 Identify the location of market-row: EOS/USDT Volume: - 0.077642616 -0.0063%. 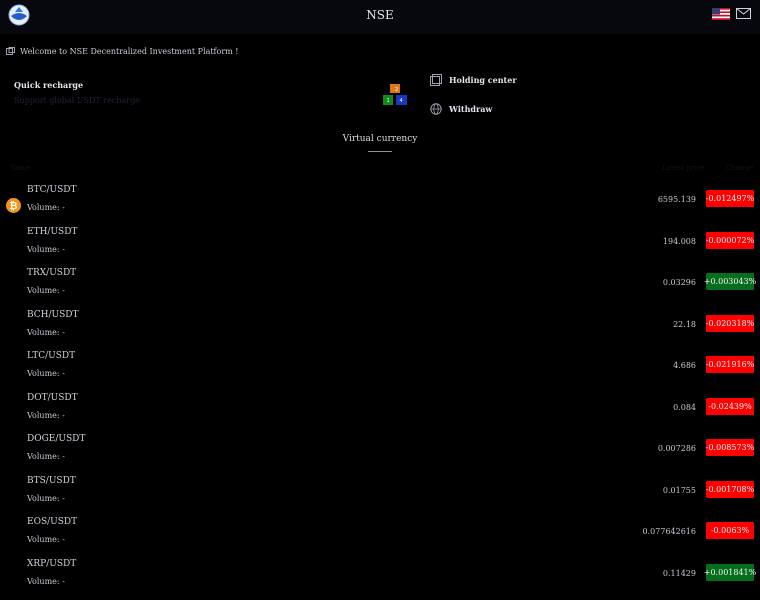
(380, 537).